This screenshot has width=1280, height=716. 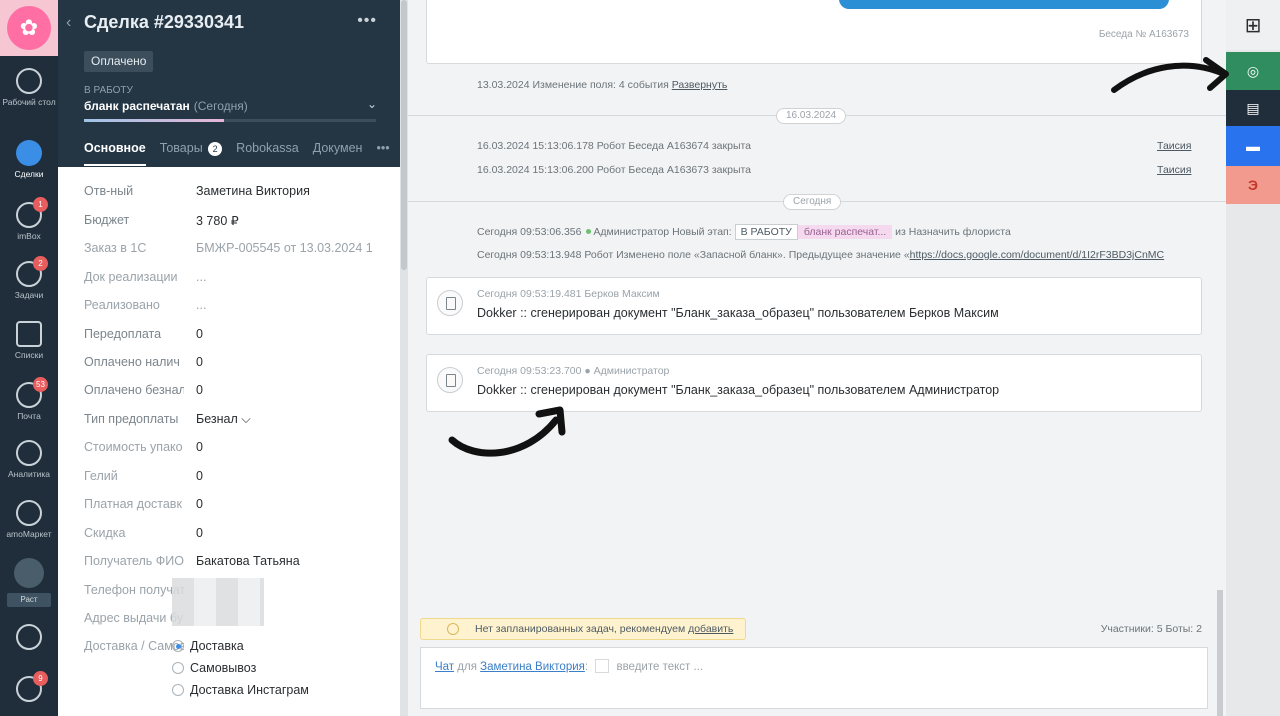 I want to click on tab-label: Товары, so click(x=181, y=148).